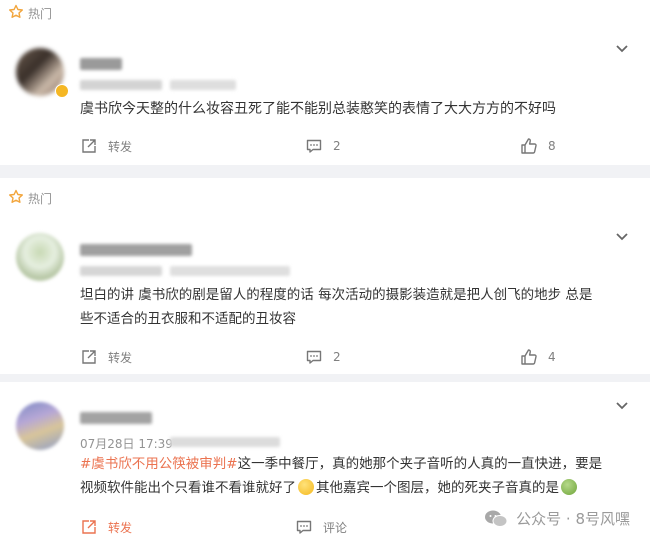 The width and height of the screenshot is (650, 551). I want to click on like-button: 8, so click(538, 146).